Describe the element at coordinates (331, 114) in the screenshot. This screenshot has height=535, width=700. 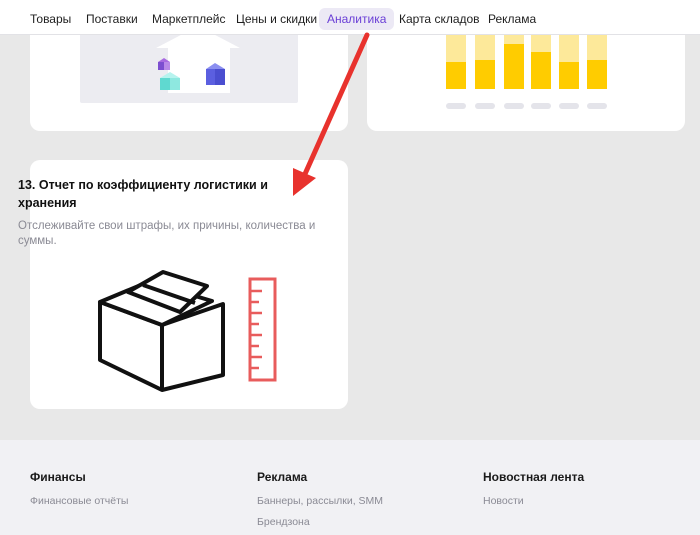
I see `annotation-arrow` at that location.